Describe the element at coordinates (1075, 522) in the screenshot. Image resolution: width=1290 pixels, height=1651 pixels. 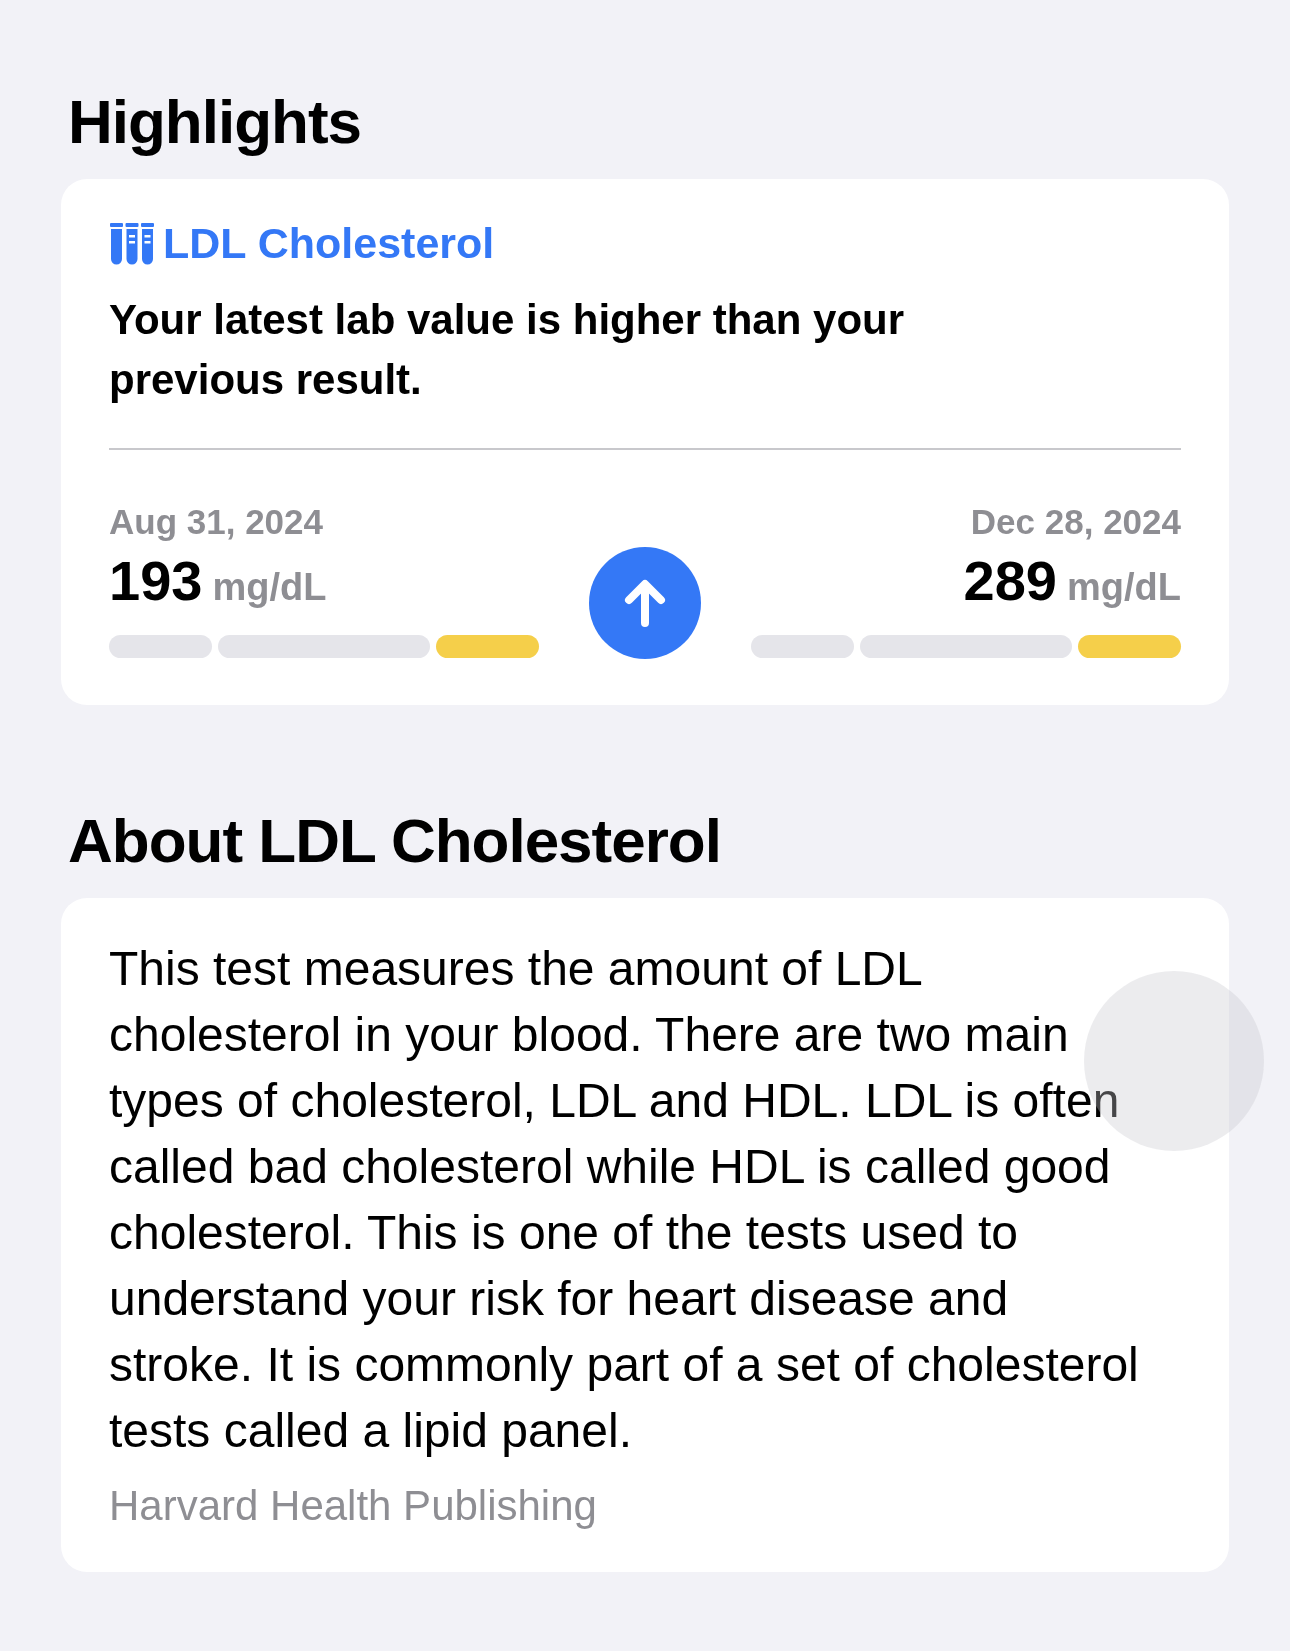
I see `result-date: Dec 28, 2024` at that location.